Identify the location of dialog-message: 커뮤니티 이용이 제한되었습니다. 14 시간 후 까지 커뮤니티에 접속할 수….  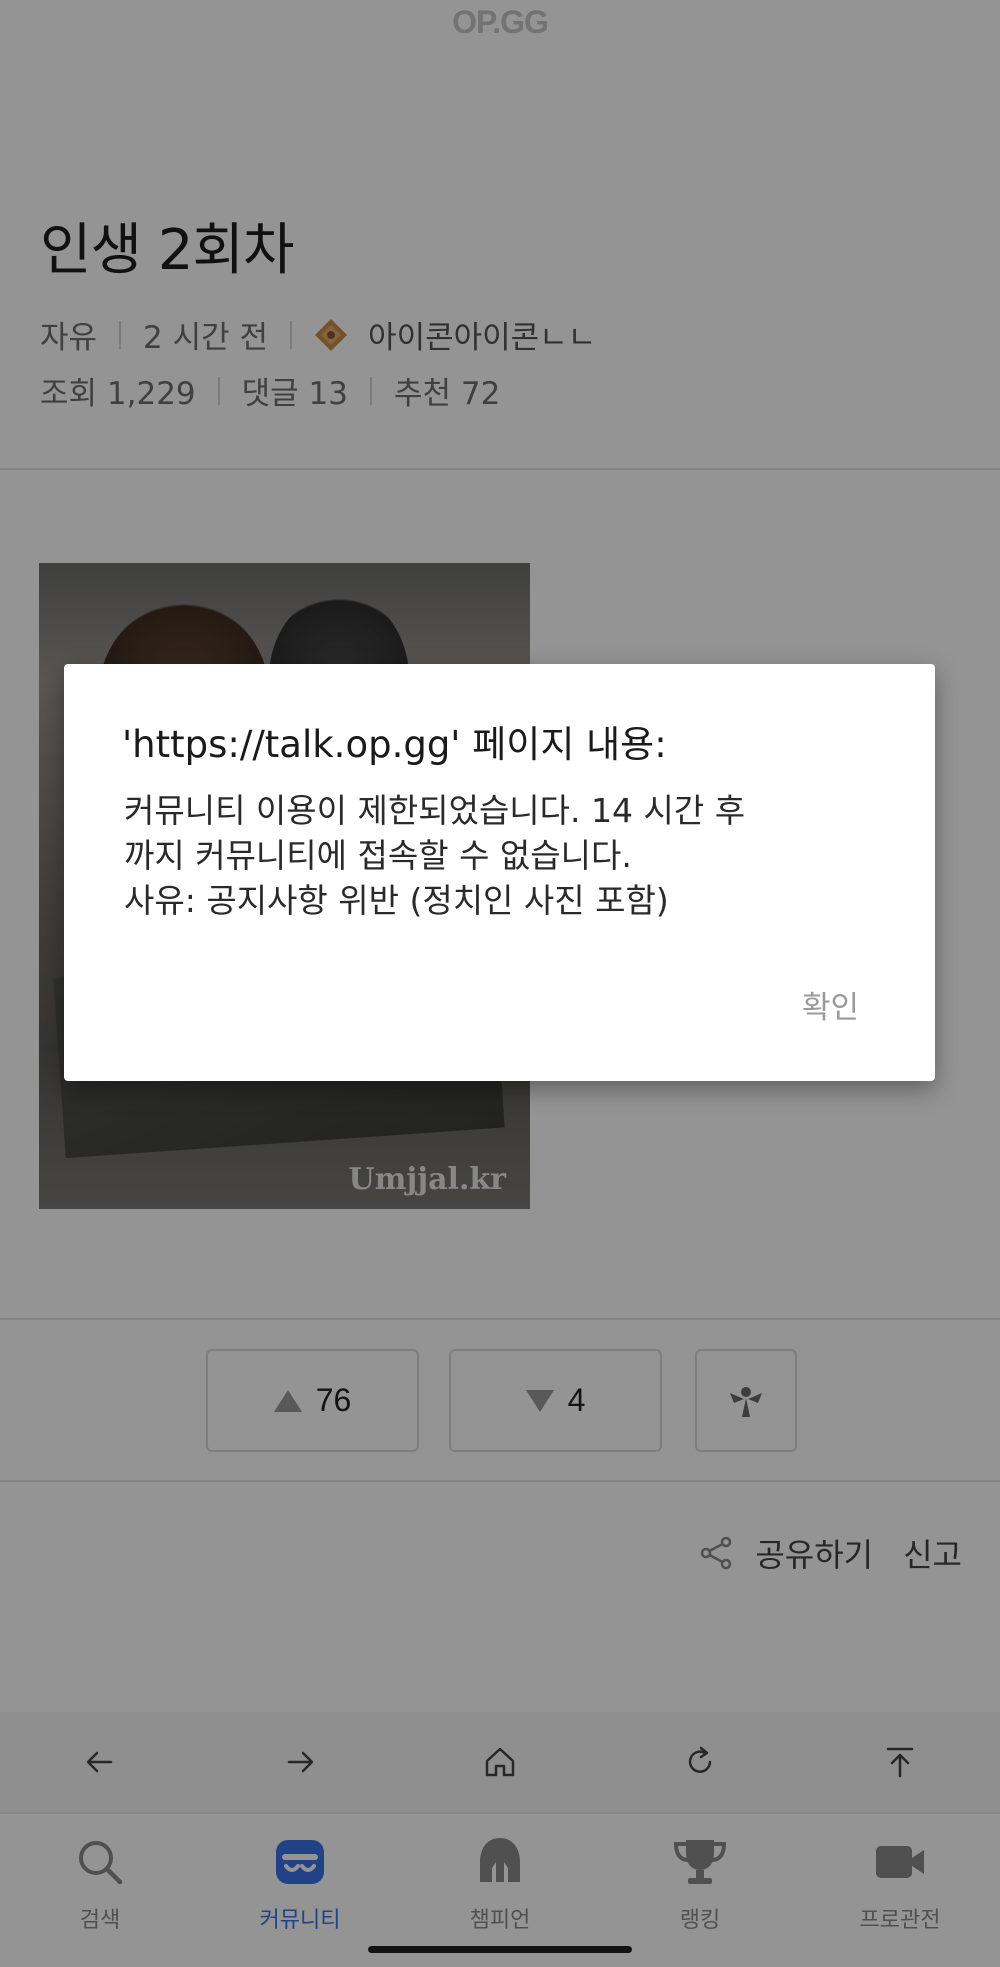
(509, 855).